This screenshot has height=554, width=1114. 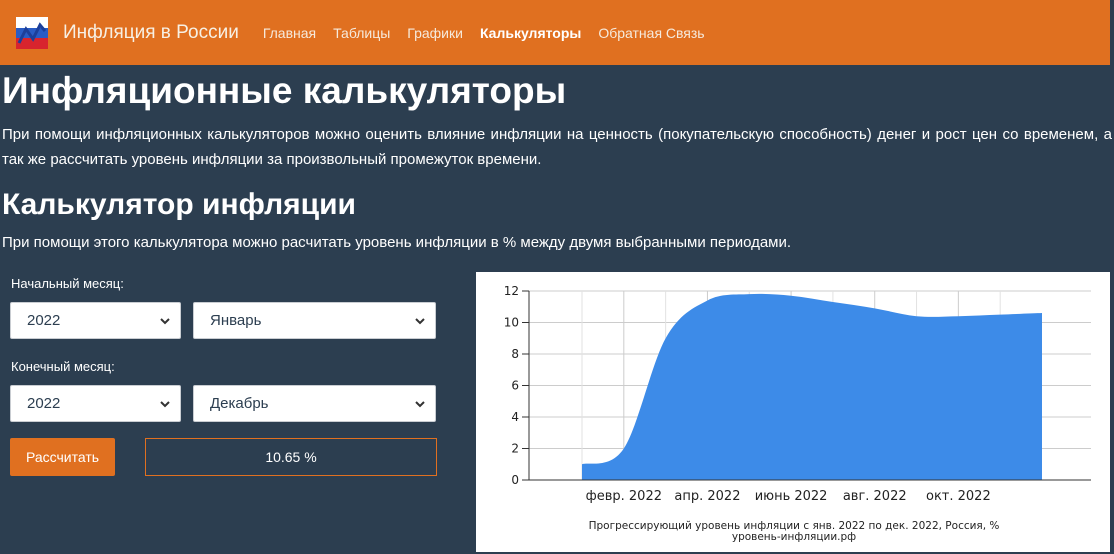 What do you see at coordinates (875, 496) in the screenshot?
I see `x-tick-label: авг. 2022` at bounding box center [875, 496].